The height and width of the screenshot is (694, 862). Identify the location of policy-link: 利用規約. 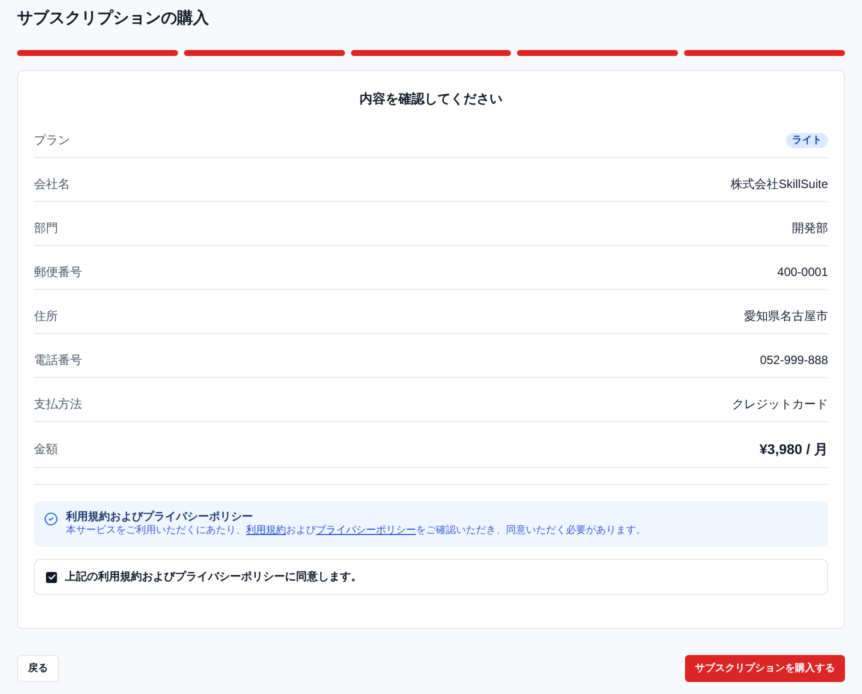
(266, 530).